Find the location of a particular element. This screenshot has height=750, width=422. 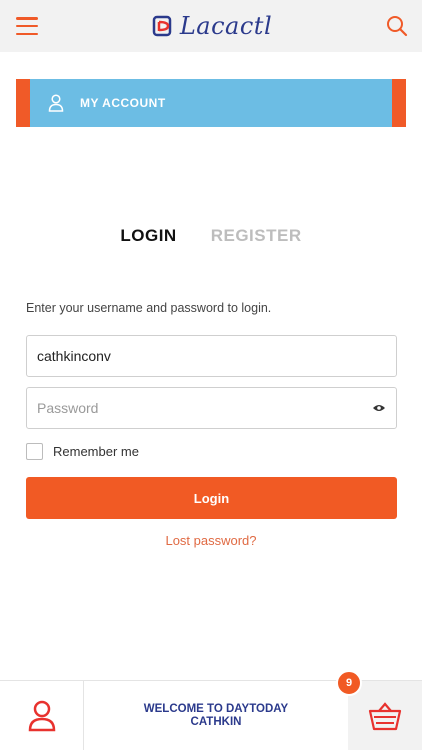

username-value: cathkinconv is located at coordinates (74, 356).